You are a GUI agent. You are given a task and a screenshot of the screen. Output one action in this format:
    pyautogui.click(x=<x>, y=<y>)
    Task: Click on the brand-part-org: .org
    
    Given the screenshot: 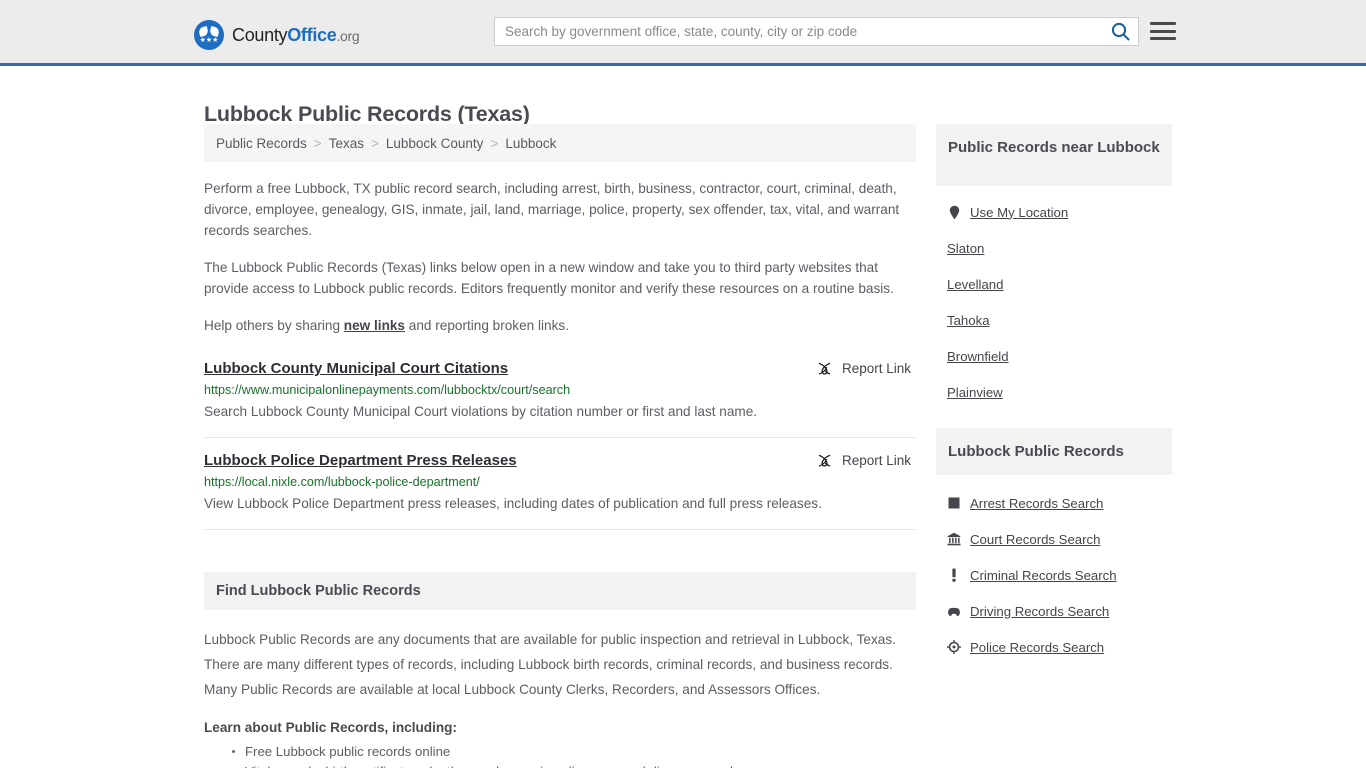 What is the action you would take?
    pyautogui.click(x=348, y=35)
    